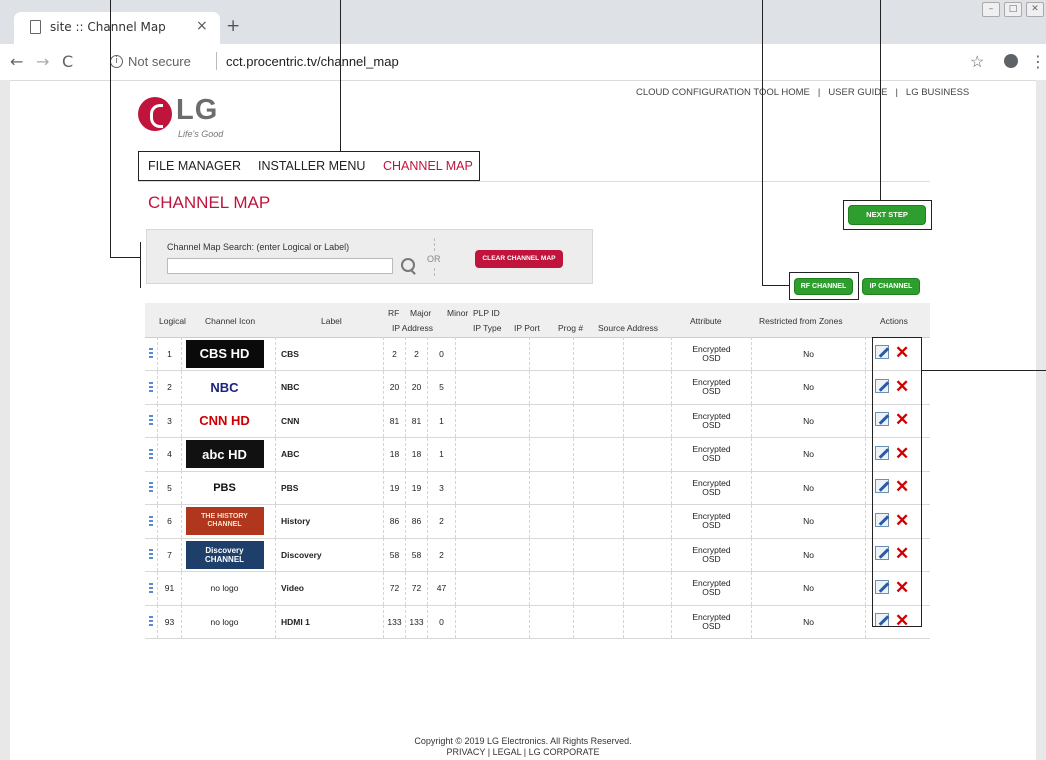 Image resolution: width=1046 pixels, height=760 pixels. Describe the element at coordinates (311, 166) in the screenshot. I see `nav-installer-menu: INSTALLER MENU` at that location.